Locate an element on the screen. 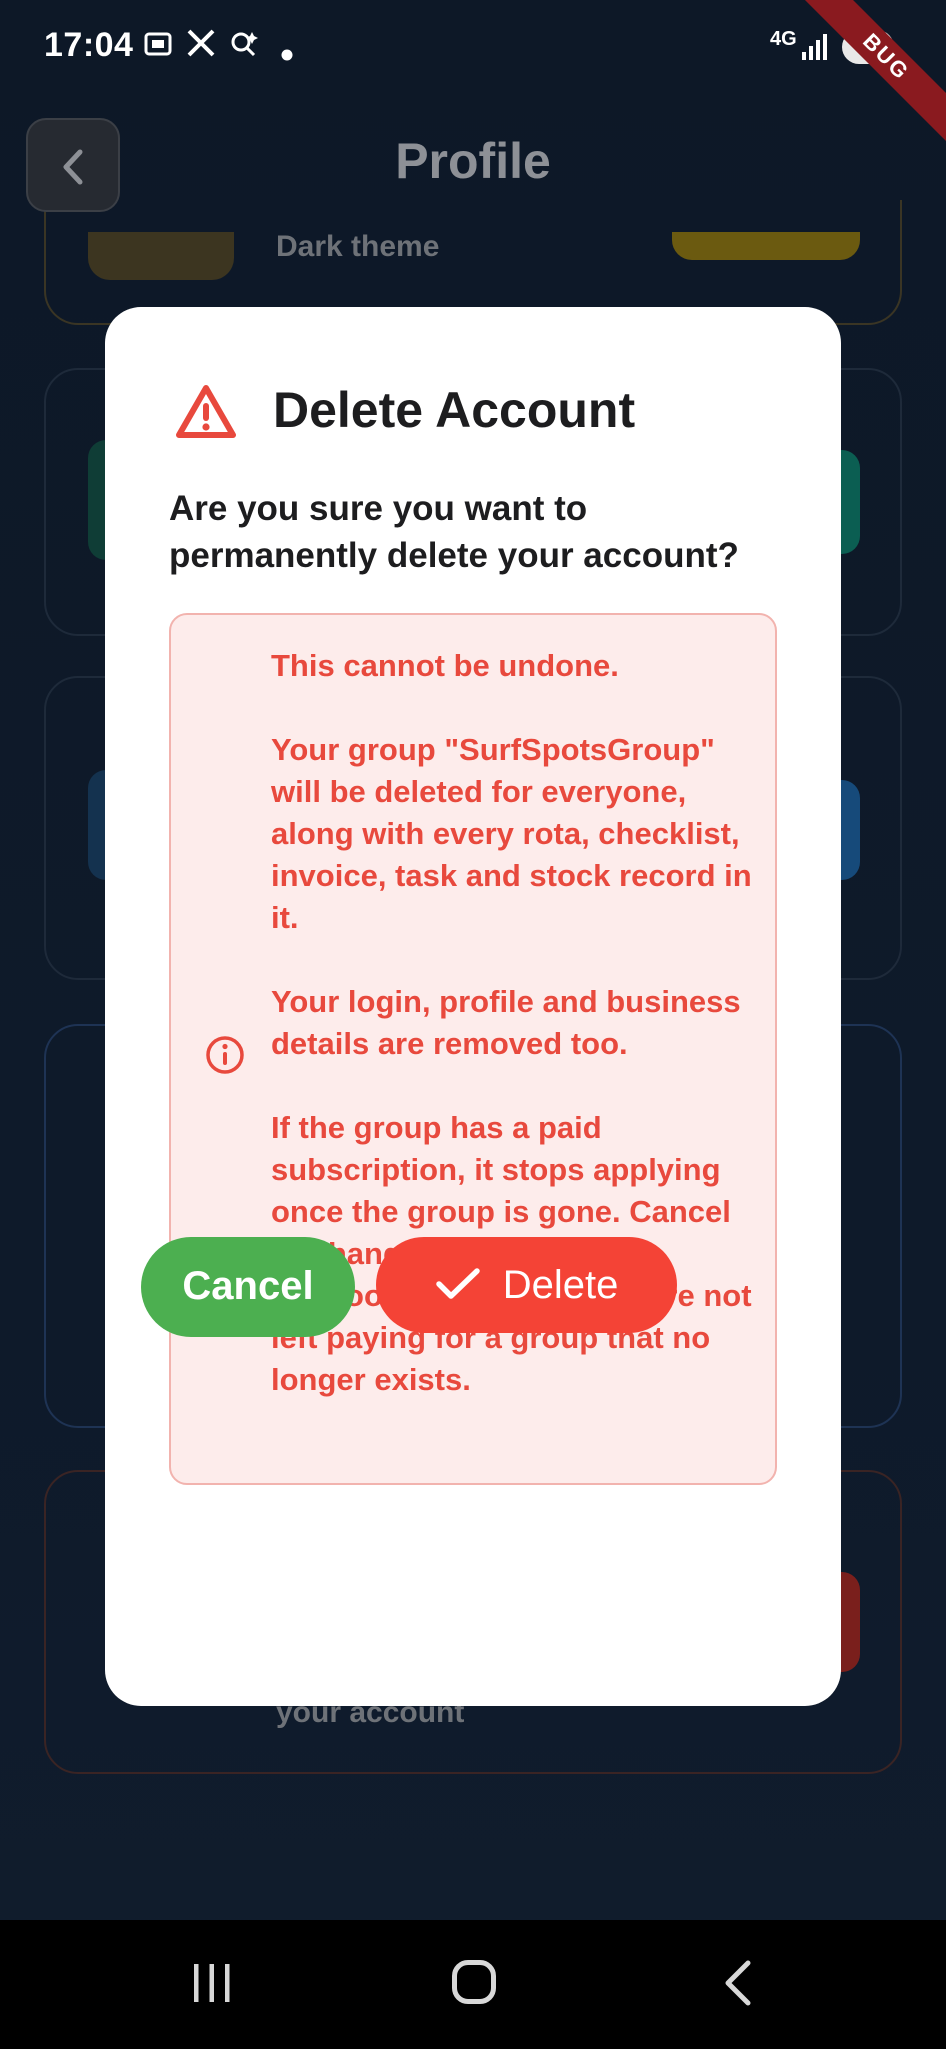 The image size is (946, 2049). delete-button-label: Delete is located at coordinates (560, 1285).